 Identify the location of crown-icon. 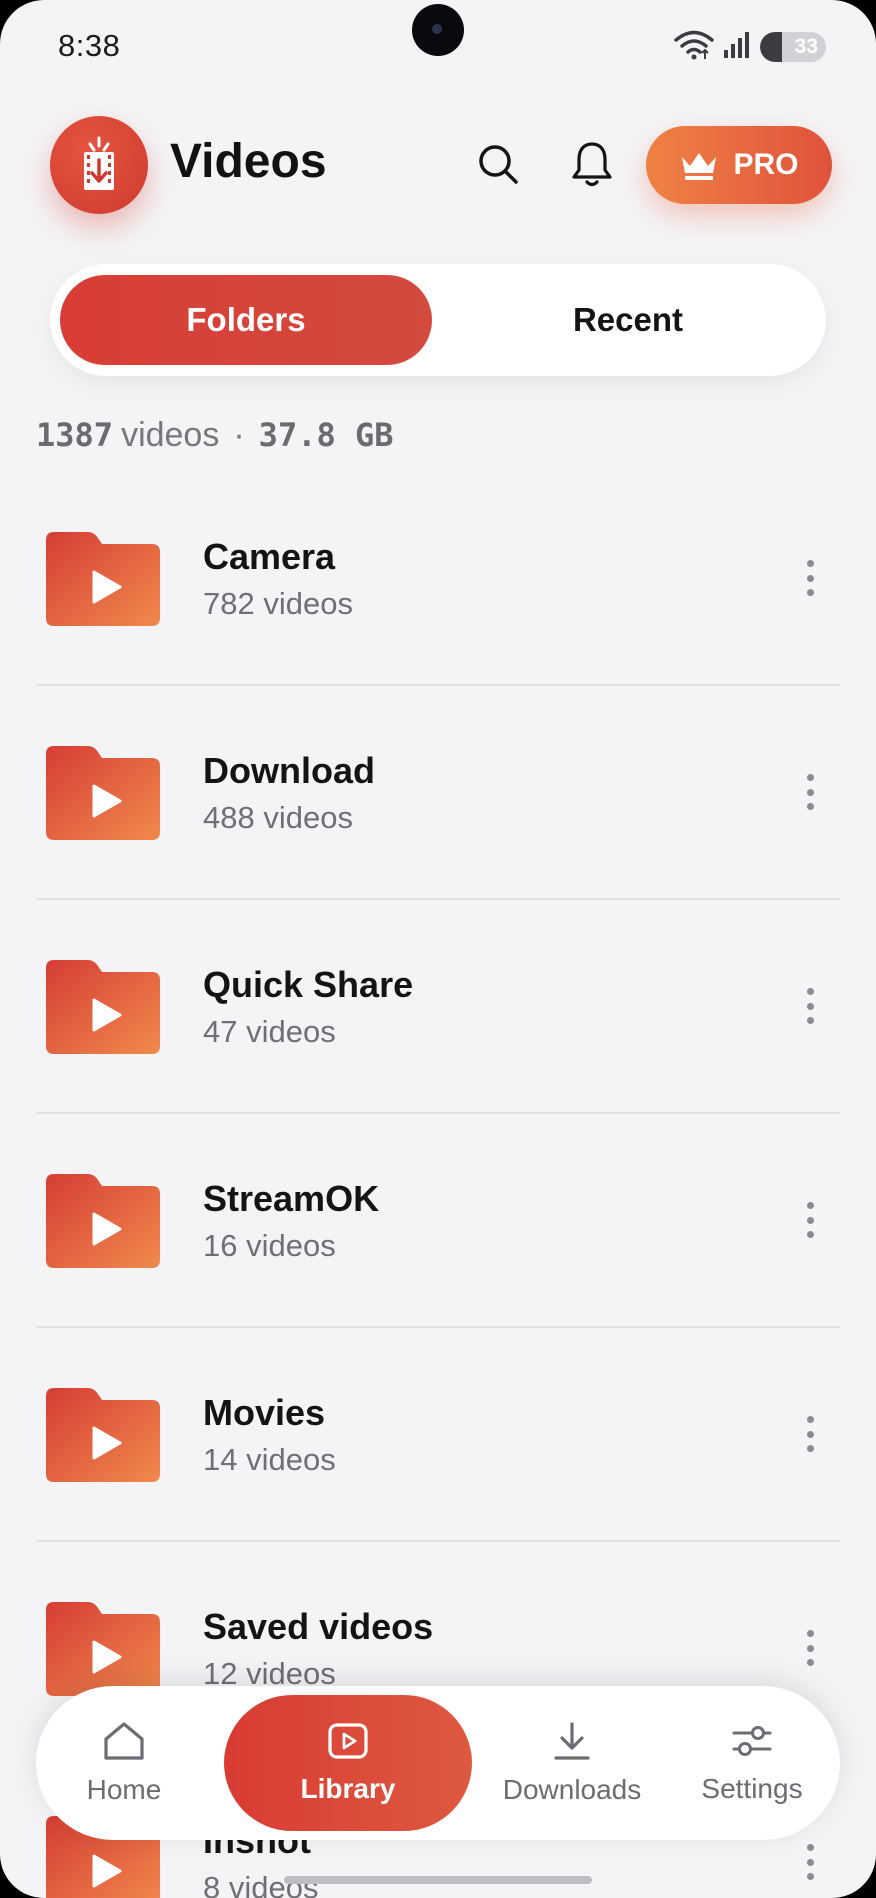
(699, 166).